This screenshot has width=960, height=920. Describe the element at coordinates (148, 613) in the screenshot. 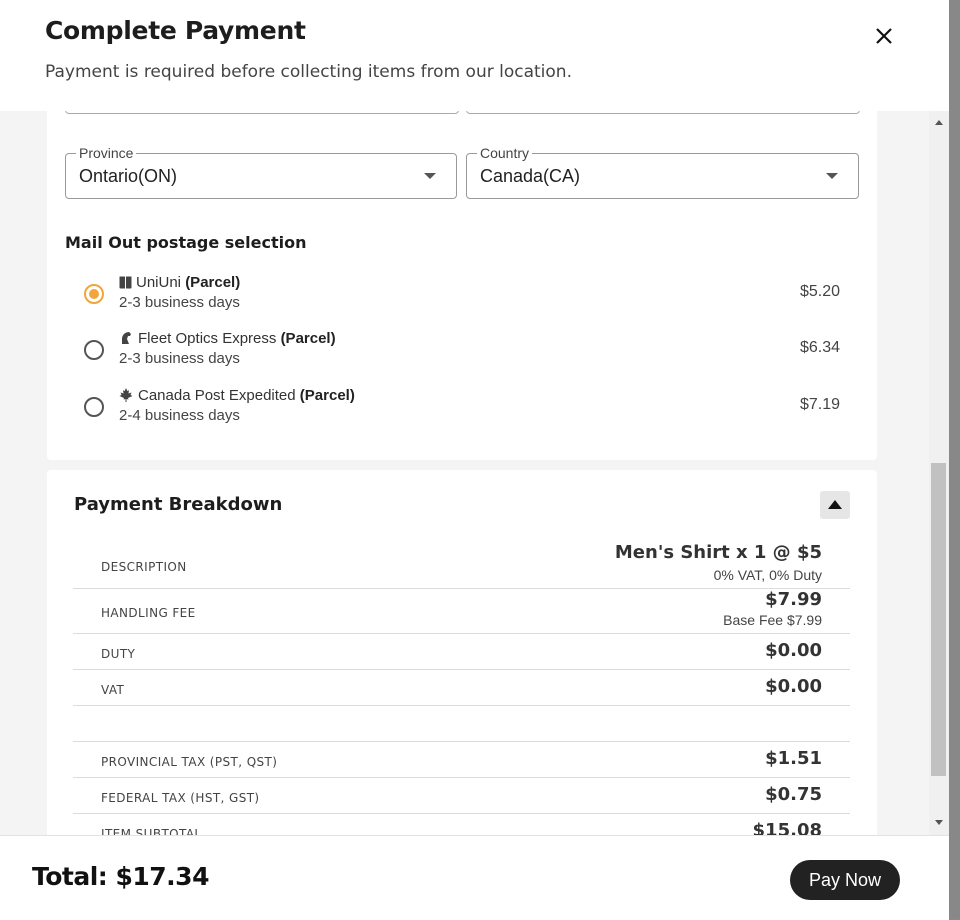

I see `row-label: HANDLING FEE` at that location.